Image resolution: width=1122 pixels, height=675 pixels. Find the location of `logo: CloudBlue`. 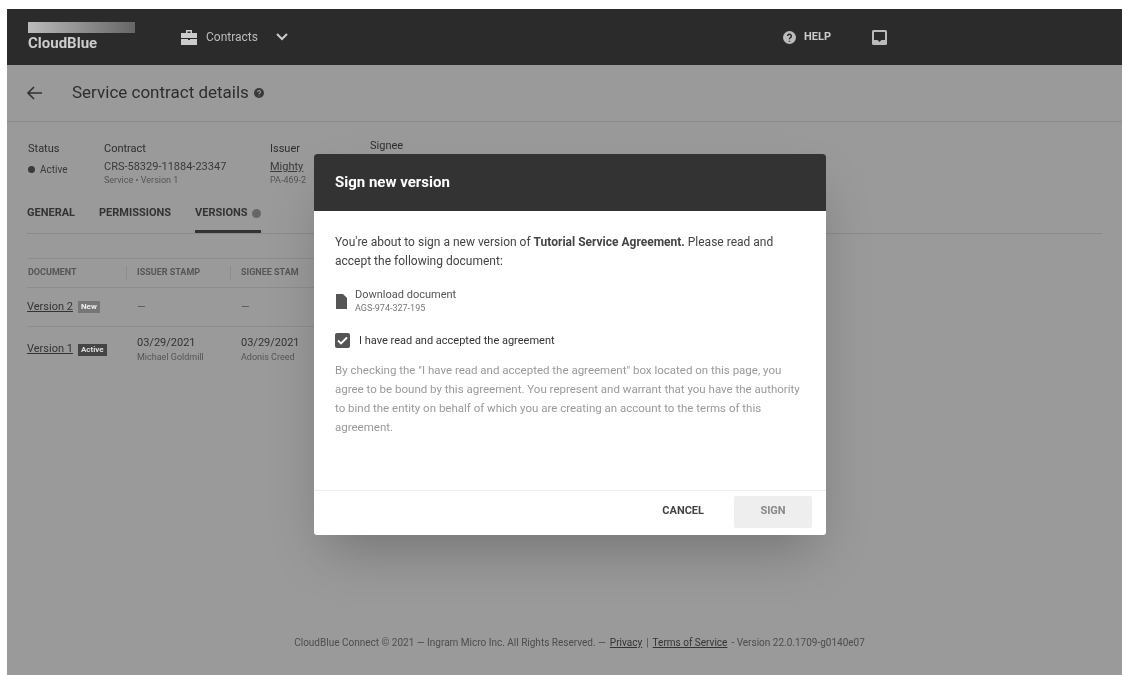

logo: CloudBlue is located at coordinates (83, 37).